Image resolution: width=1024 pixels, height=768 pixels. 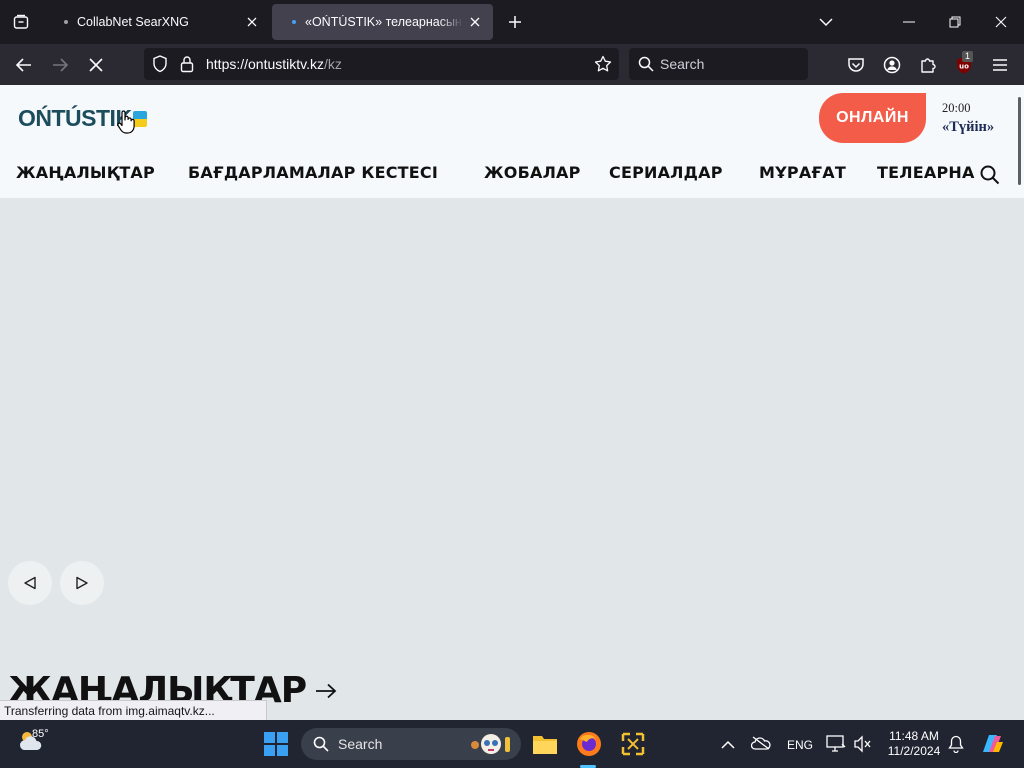 I want to click on triangle-left-icon, so click(x=30, y=583).